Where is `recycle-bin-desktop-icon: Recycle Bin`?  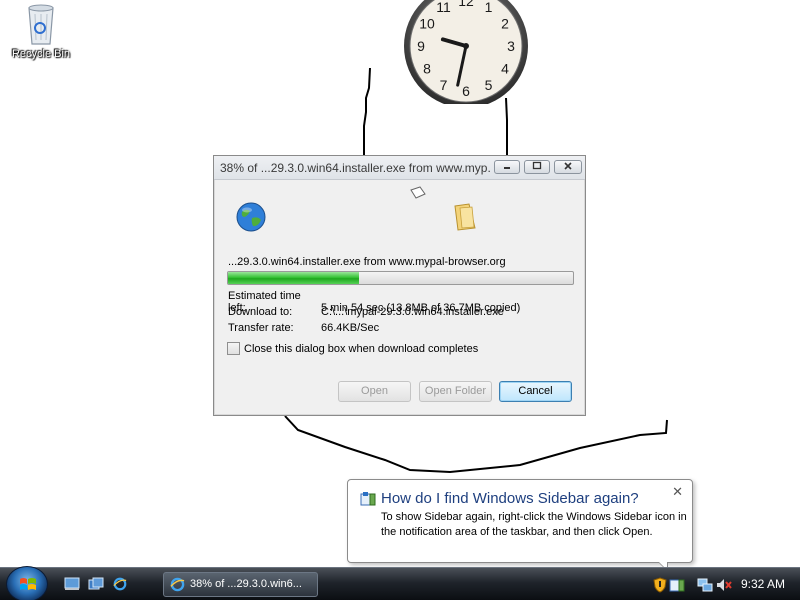 recycle-bin-desktop-icon: Recycle Bin is located at coordinates (41, 31).